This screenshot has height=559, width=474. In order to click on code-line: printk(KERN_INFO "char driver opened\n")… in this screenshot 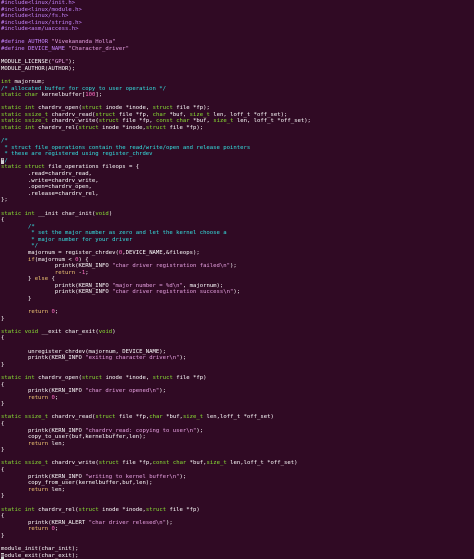, I will do `click(237, 391)`.